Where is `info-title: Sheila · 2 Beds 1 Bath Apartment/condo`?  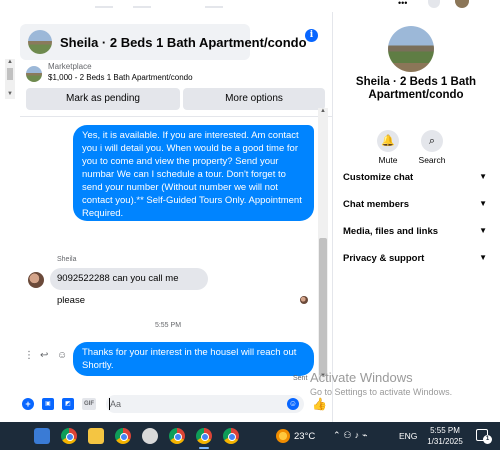
info-title: Sheila · 2 Beds 1 Bath Apartment/condo is located at coordinates (416, 88).